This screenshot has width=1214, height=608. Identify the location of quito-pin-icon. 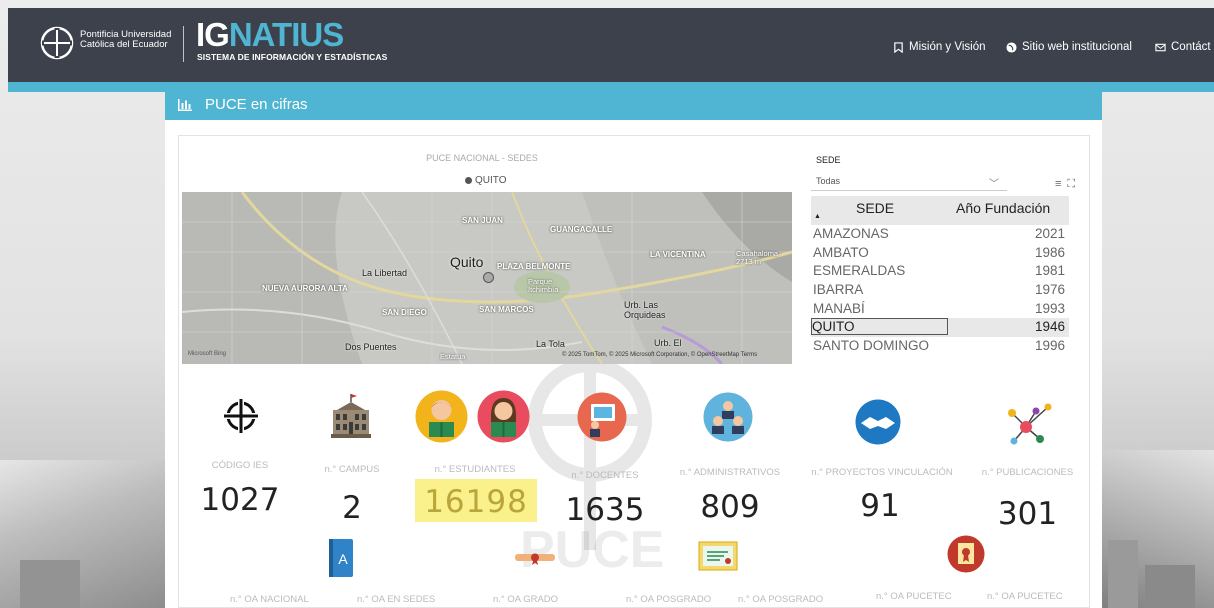
(488, 277).